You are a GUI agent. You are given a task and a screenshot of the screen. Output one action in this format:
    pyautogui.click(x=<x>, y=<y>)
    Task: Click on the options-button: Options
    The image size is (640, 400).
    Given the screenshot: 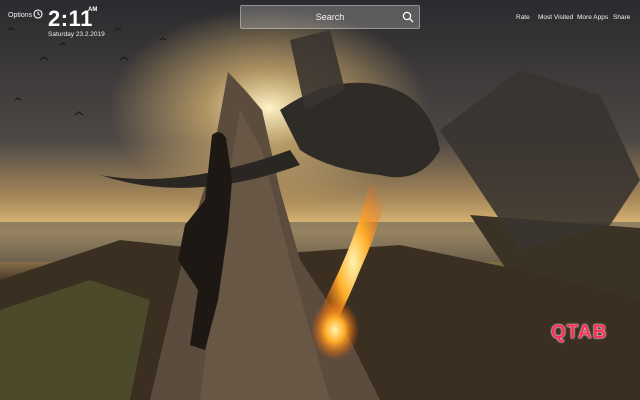 What is the action you would take?
    pyautogui.click(x=20, y=15)
    